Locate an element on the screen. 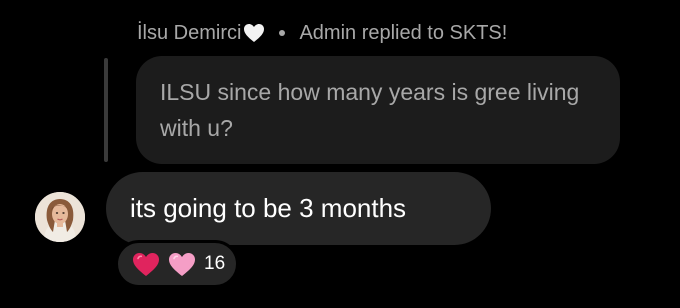  white-heart-icon is located at coordinates (254, 33).